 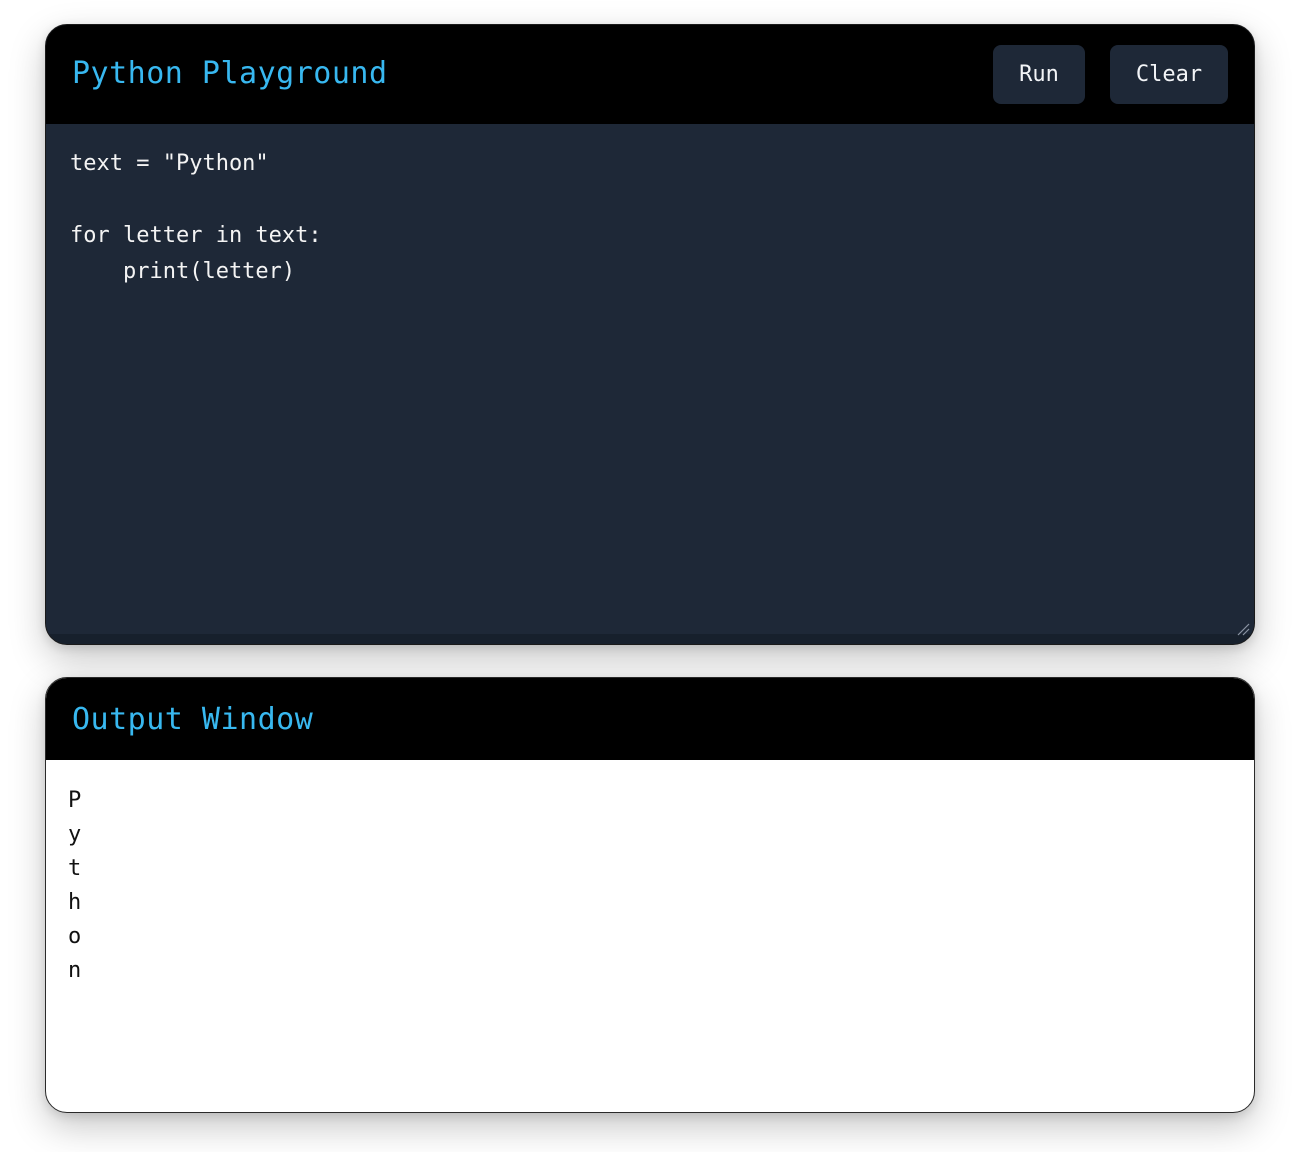 I want to click on code-line: text = "Python", so click(x=169, y=163).